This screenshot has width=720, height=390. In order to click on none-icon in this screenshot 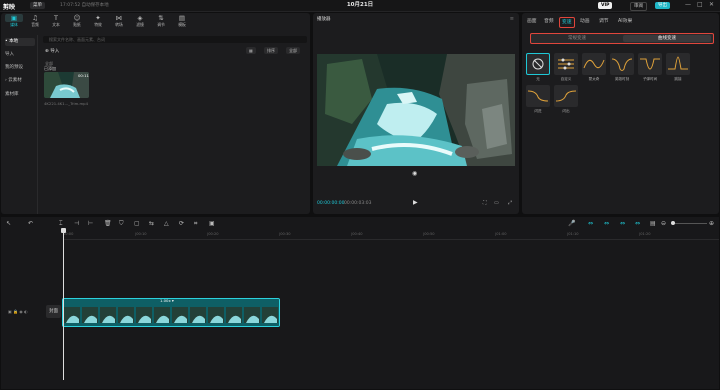, I will do `click(538, 64)`.